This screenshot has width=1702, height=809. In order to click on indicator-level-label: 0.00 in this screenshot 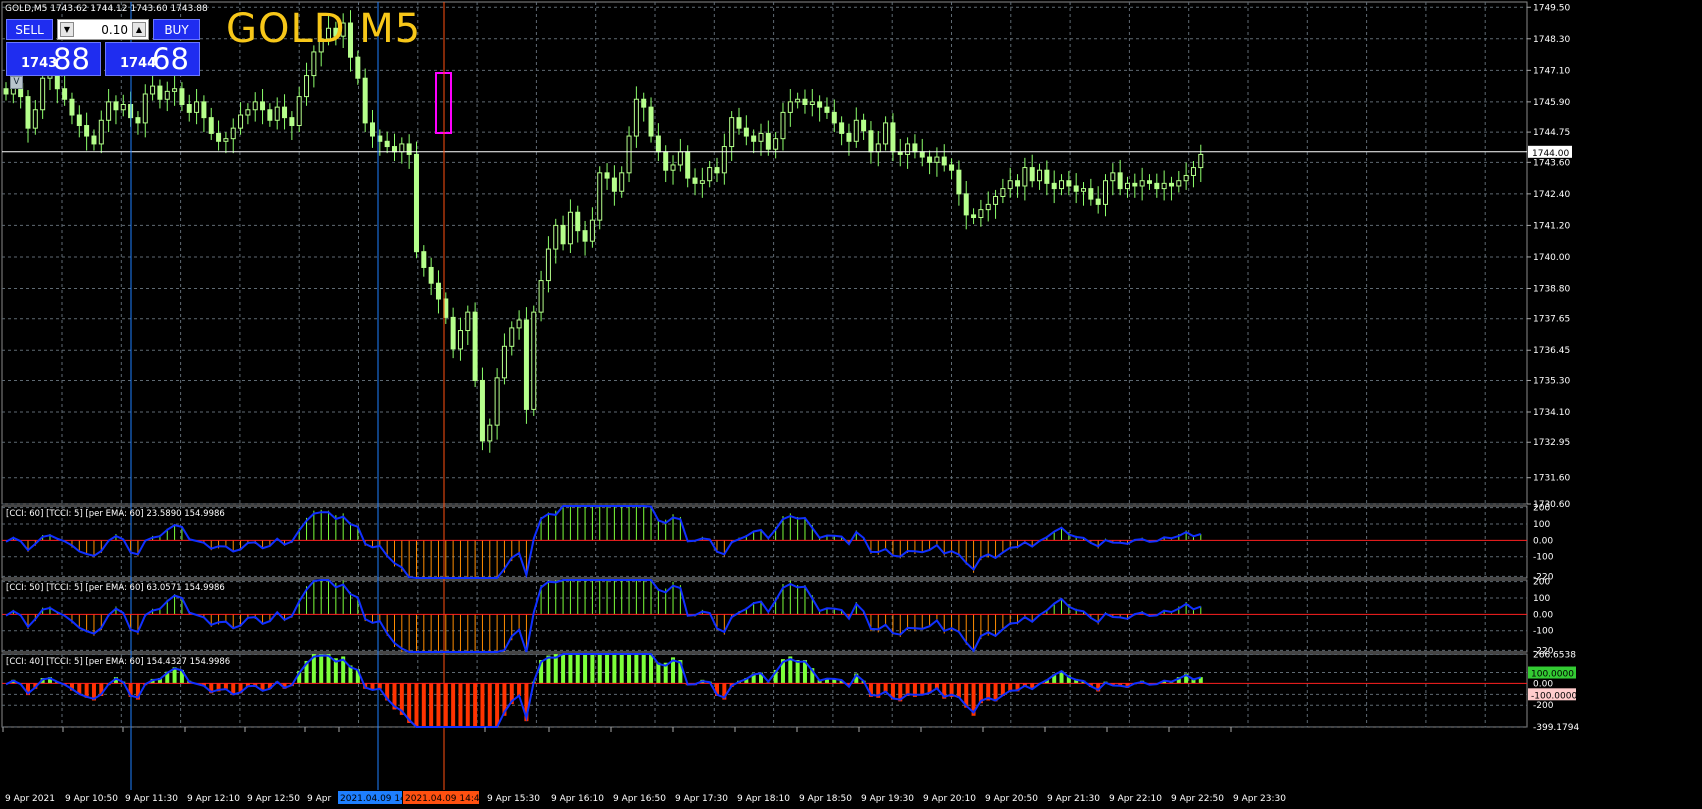, I will do `click(1543, 615)`.